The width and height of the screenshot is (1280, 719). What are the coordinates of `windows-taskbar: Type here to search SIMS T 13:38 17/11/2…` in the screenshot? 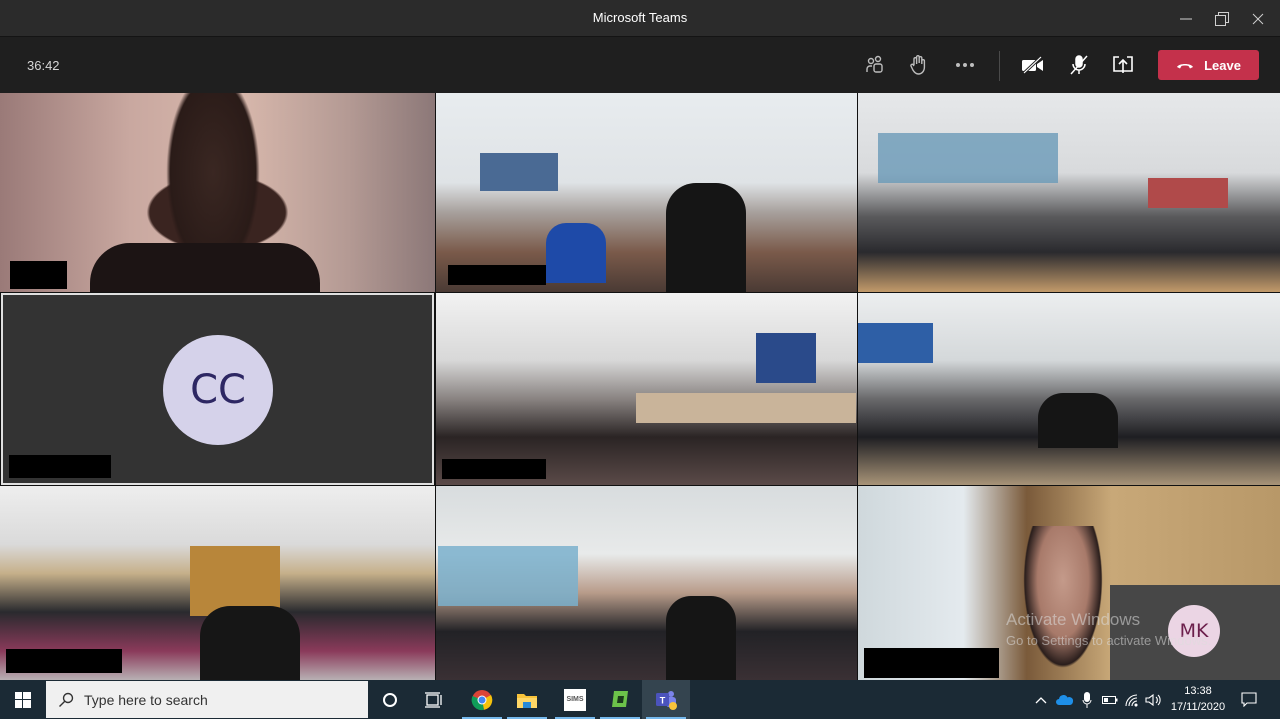 It's located at (640, 699).